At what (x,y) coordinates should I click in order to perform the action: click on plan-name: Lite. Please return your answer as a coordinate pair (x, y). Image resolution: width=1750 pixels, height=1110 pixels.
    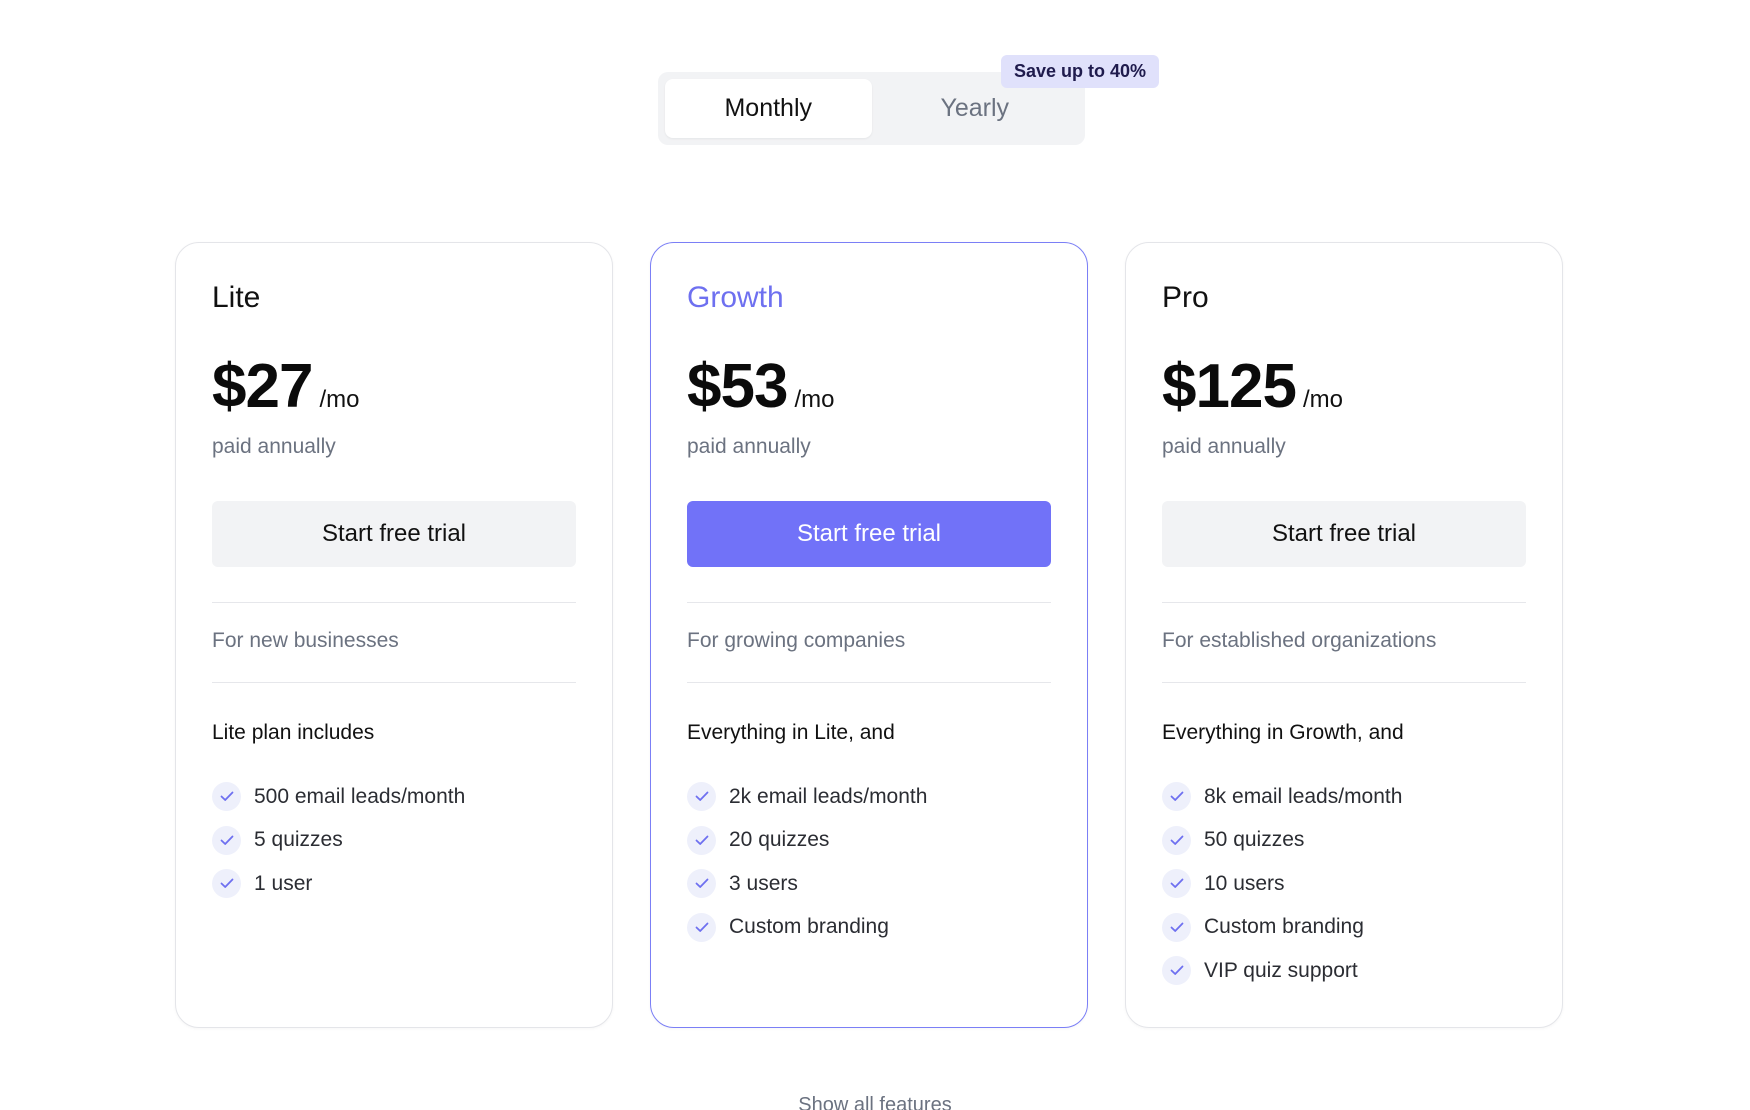
    Looking at the image, I should click on (236, 297).